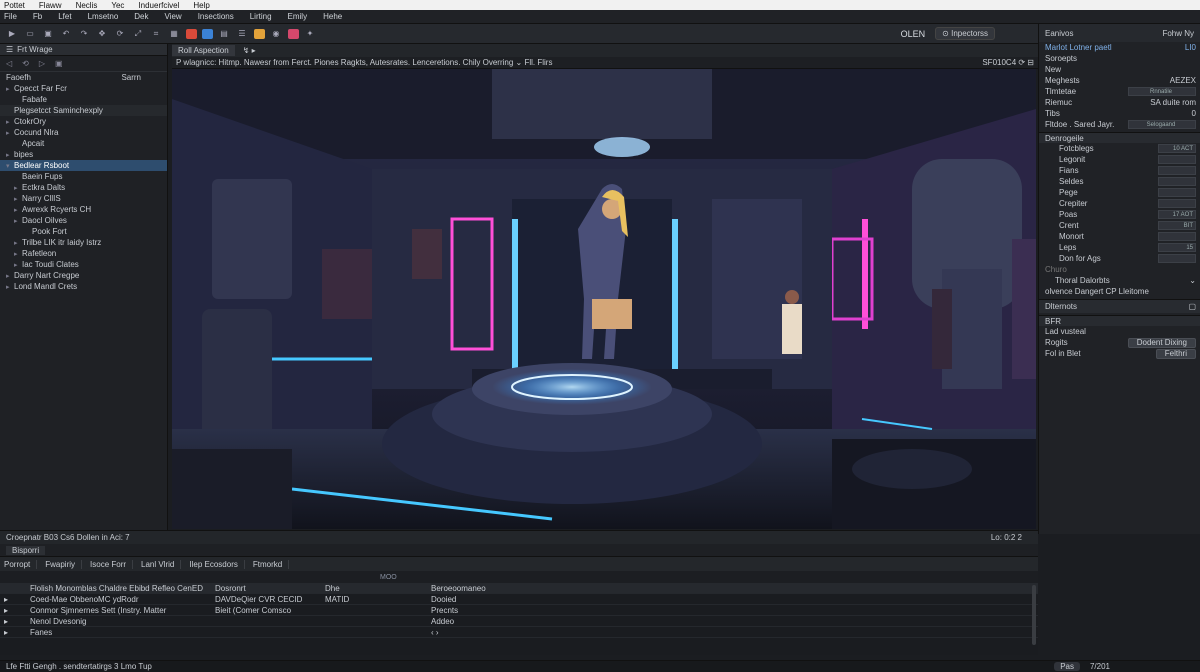  I want to click on tree-item: ▸ Awrexk Rcyerts CH, so click(83, 209).